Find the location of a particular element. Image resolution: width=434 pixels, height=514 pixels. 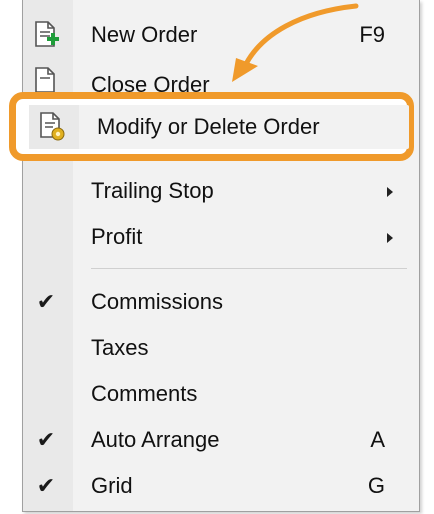

menu-item-label: Trailing Stop is located at coordinates (152, 190).